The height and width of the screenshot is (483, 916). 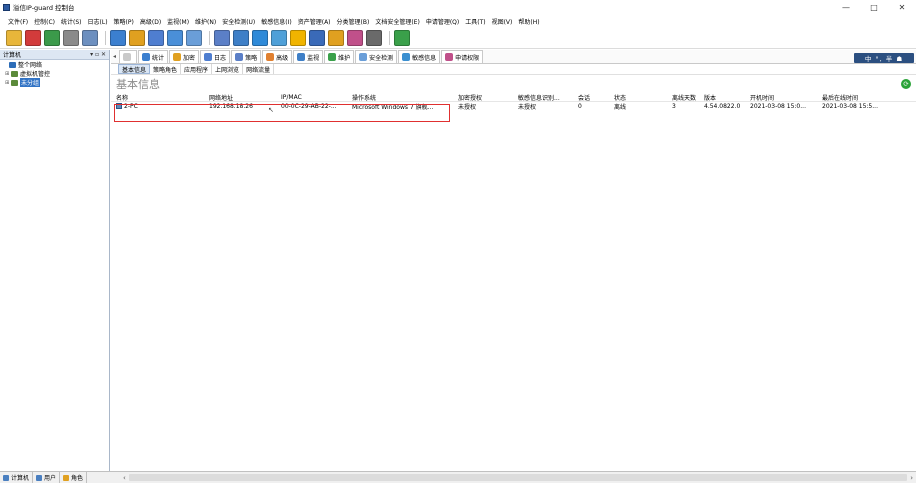 I want to click on function-tab: 敏感信息, so click(x=419, y=56).